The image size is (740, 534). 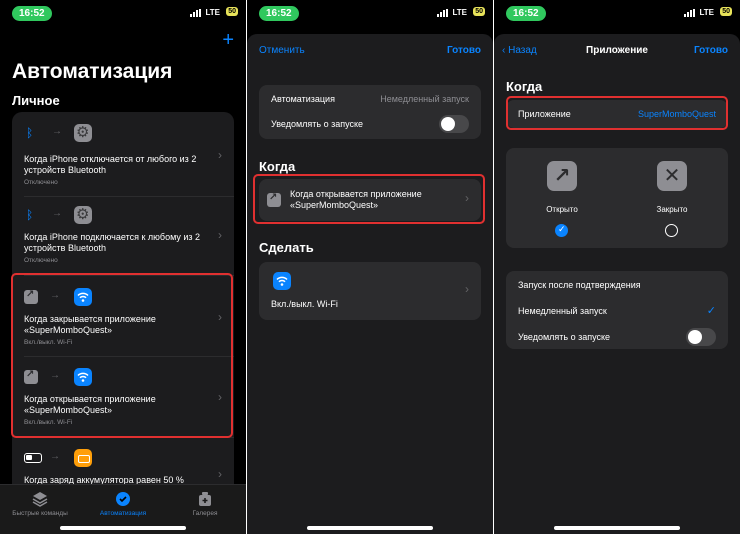 I want to click on option-immediate: Немедленный запуск, so click(x=562, y=311).